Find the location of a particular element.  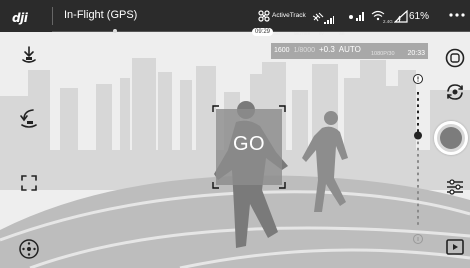

wb-cell: WB AUTO is located at coordinates (349, 44).